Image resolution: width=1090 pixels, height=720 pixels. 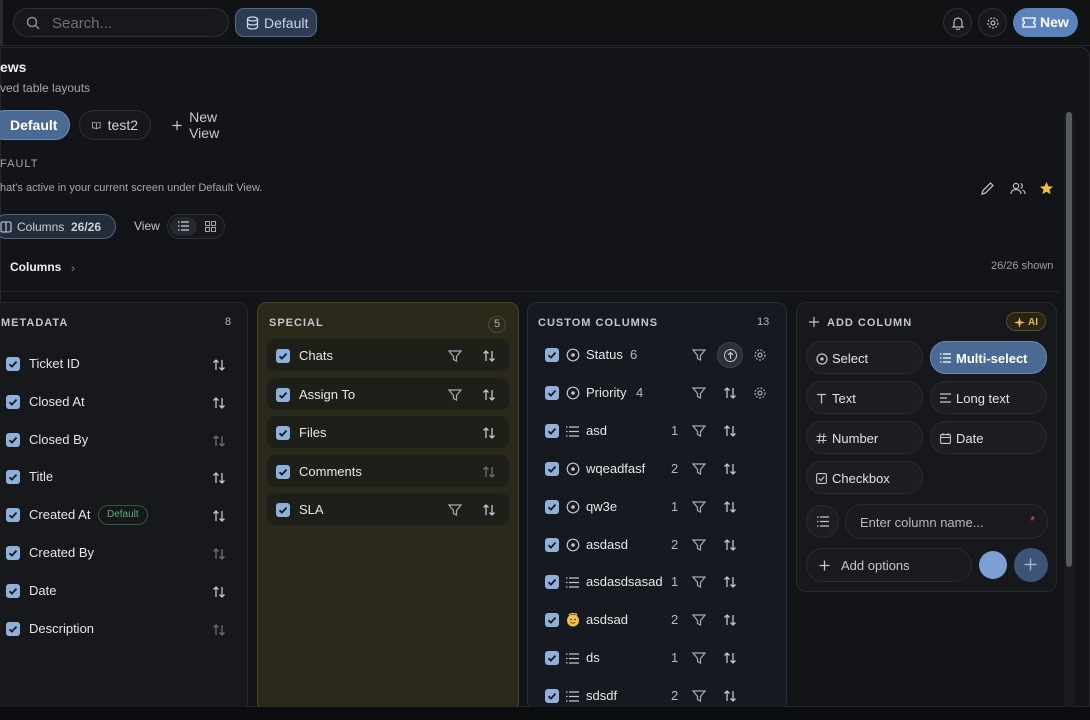 I want to click on default-view-pill: Default, so click(x=276, y=22).